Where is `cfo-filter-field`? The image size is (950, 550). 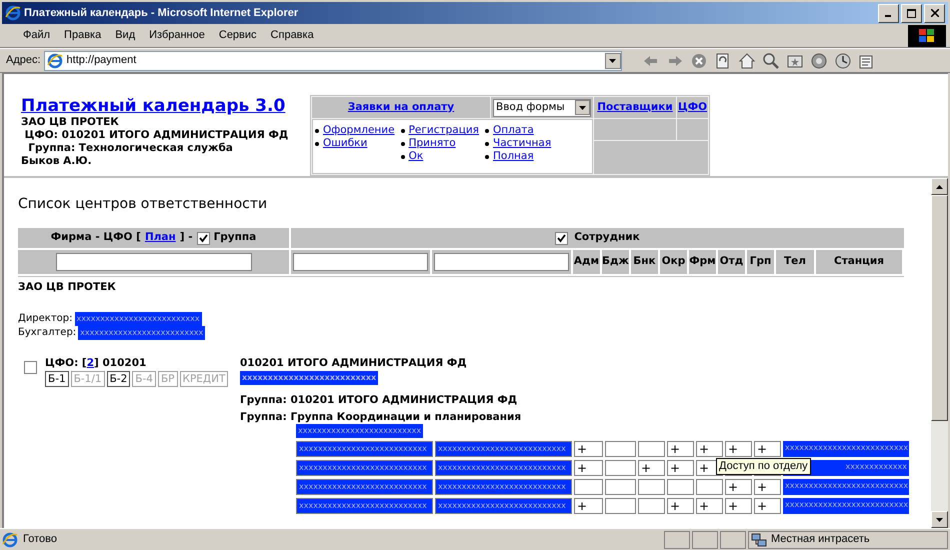 cfo-filter-field is located at coordinates (154, 262).